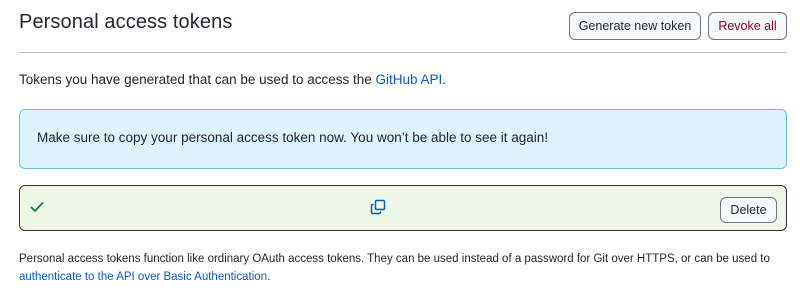  What do you see at coordinates (748, 210) in the screenshot?
I see `delete-token-button: Delete` at bounding box center [748, 210].